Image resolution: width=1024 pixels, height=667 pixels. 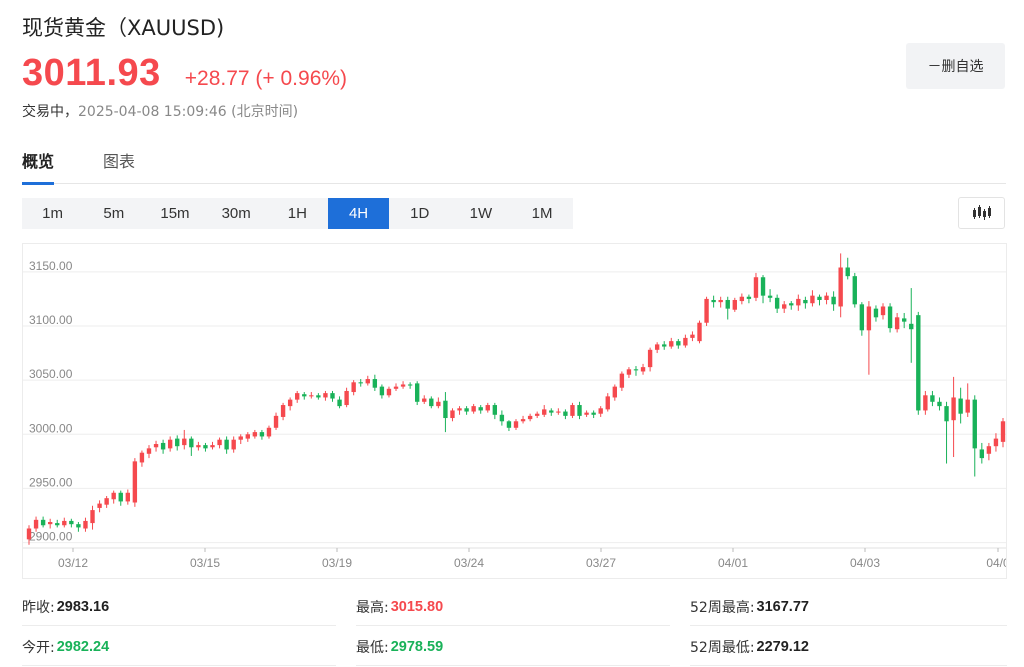 What do you see at coordinates (417, 606) in the screenshot?
I see `stat-value: 3015.80` at bounding box center [417, 606].